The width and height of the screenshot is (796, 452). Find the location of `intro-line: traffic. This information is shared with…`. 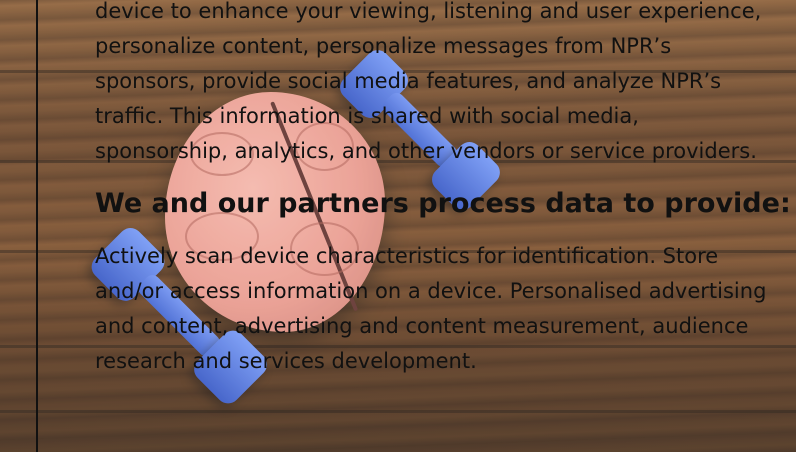

intro-line: traffic. This information is shared with… is located at coordinates (367, 116).